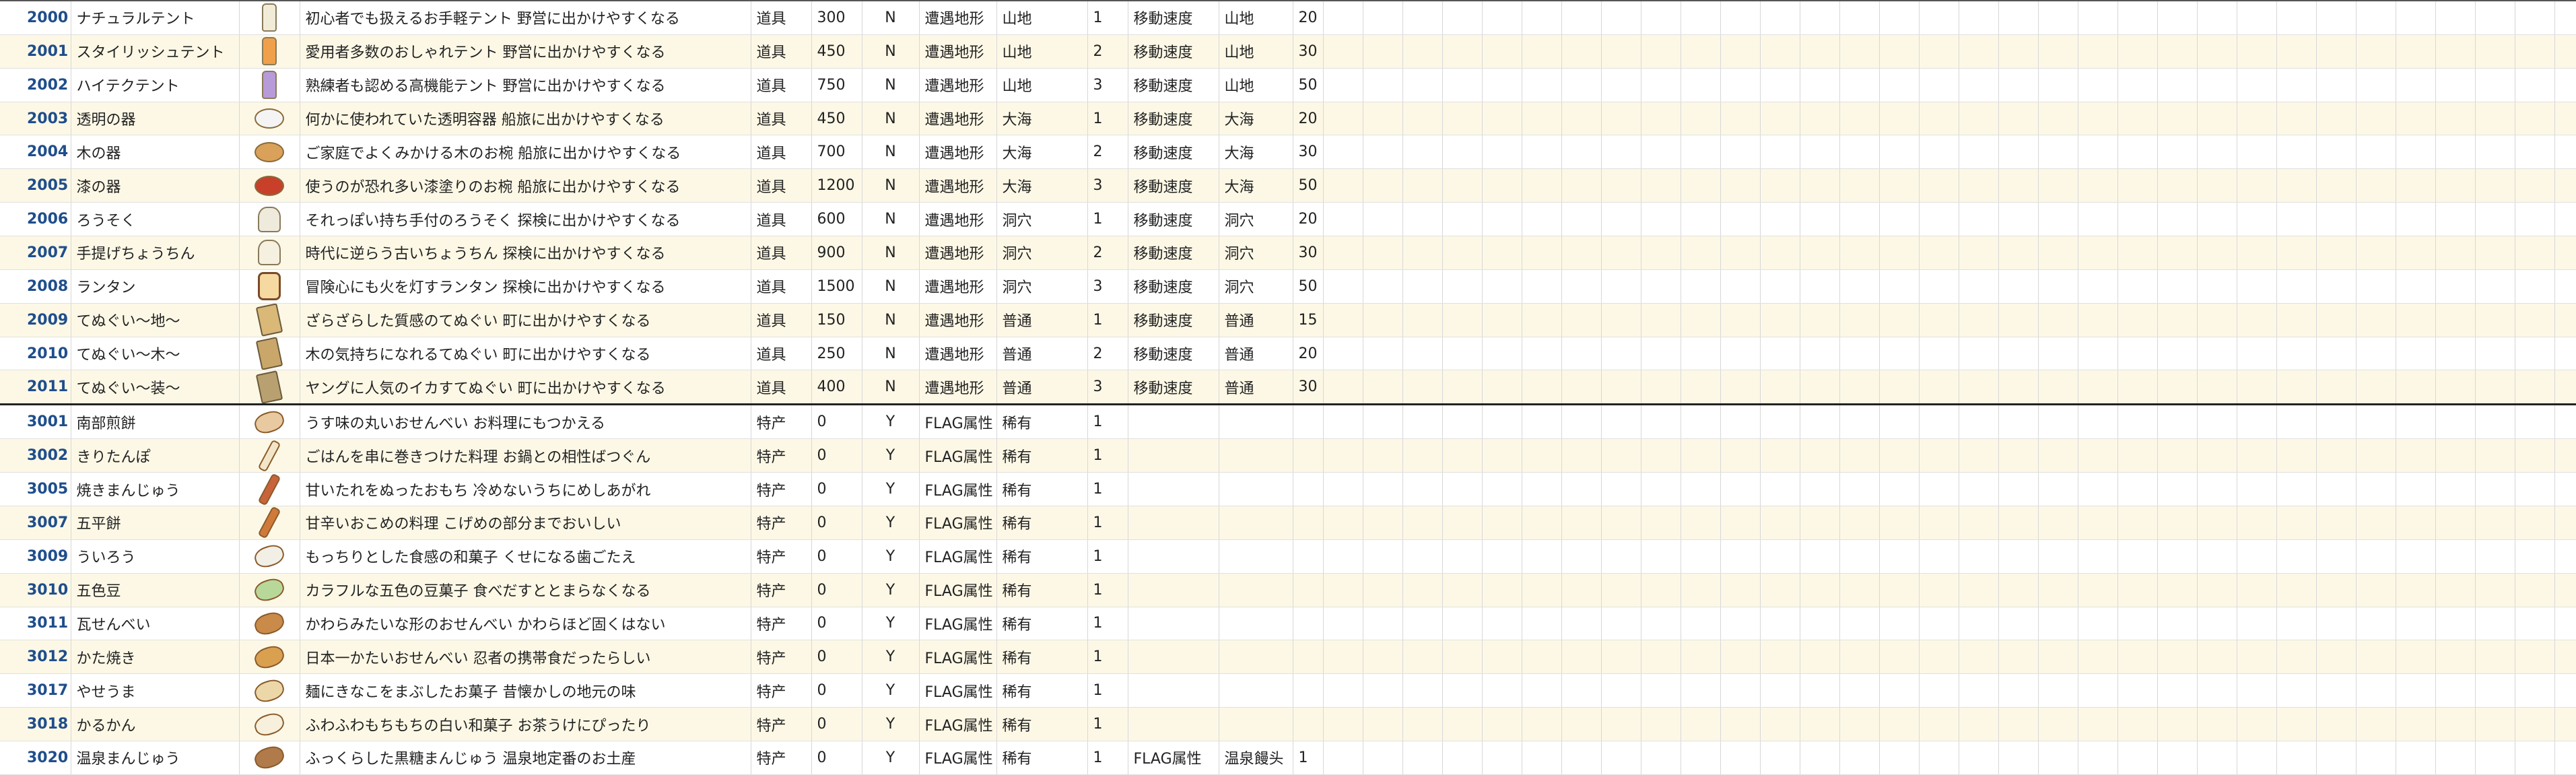 Image resolution: width=2576 pixels, height=775 pixels. What do you see at coordinates (155, 17) in the screenshot?
I see `item-name-cell: ナチュラルテント` at bounding box center [155, 17].